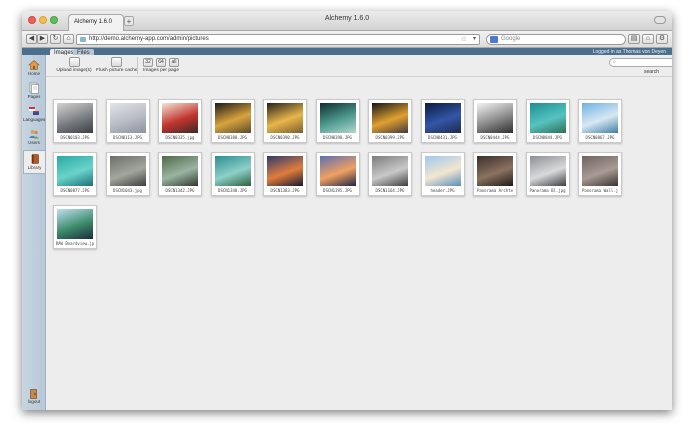 The width and height of the screenshot is (694, 440). I want to click on picture-filename: DSCN0444.JPG, so click(495, 137).